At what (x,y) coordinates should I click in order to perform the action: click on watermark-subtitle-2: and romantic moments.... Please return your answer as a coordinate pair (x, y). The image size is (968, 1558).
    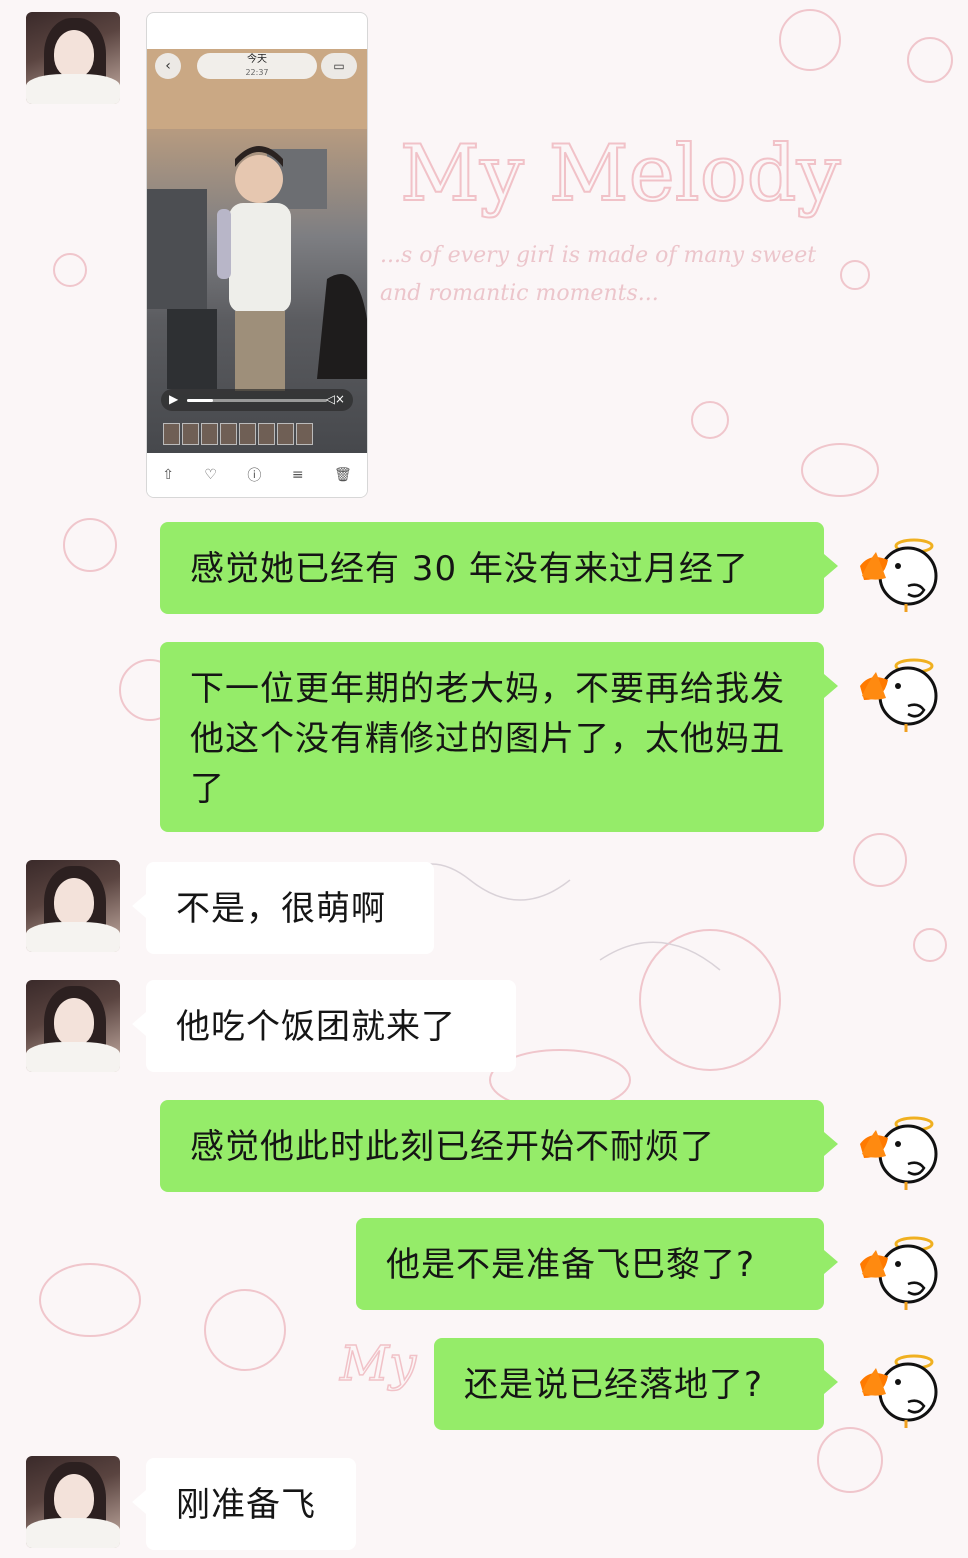
    Looking at the image, I should click on (519, 293).